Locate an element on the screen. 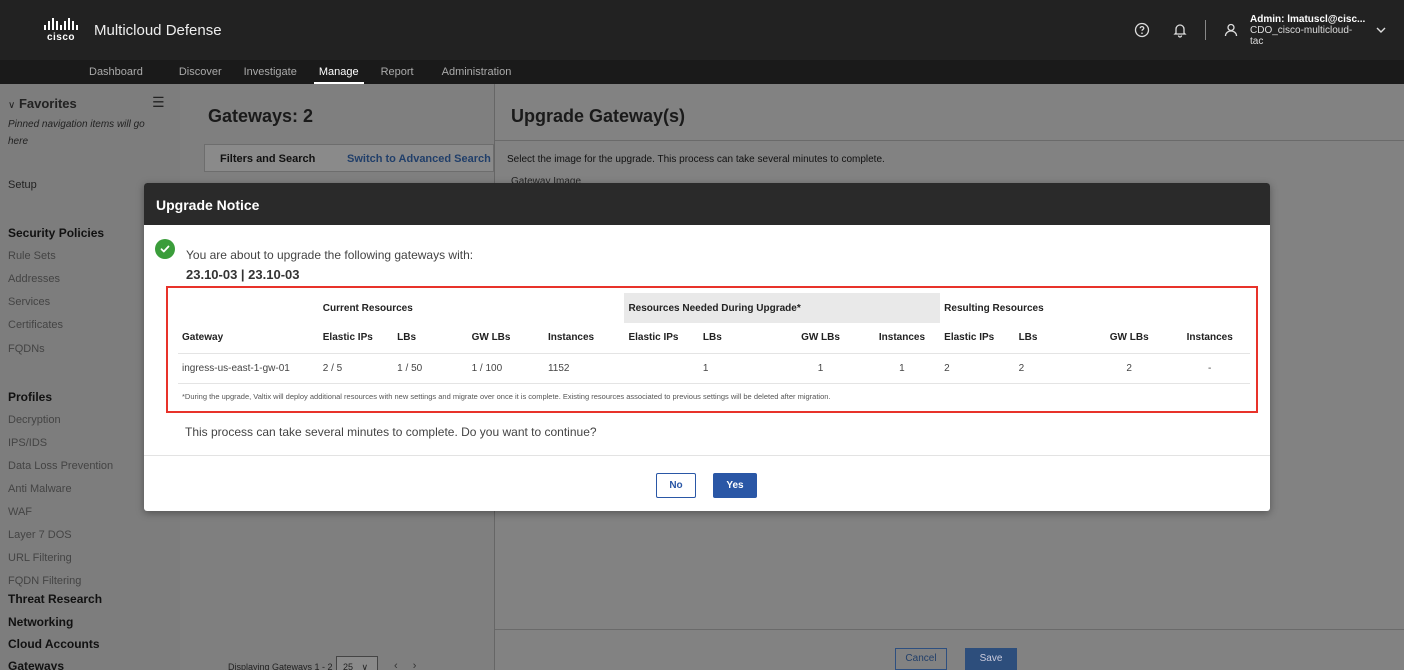 This screenshot has width=1404, height=670. cell-gateway: ingress-us-east-1-gw-01 is located at coordinates (248, 368).